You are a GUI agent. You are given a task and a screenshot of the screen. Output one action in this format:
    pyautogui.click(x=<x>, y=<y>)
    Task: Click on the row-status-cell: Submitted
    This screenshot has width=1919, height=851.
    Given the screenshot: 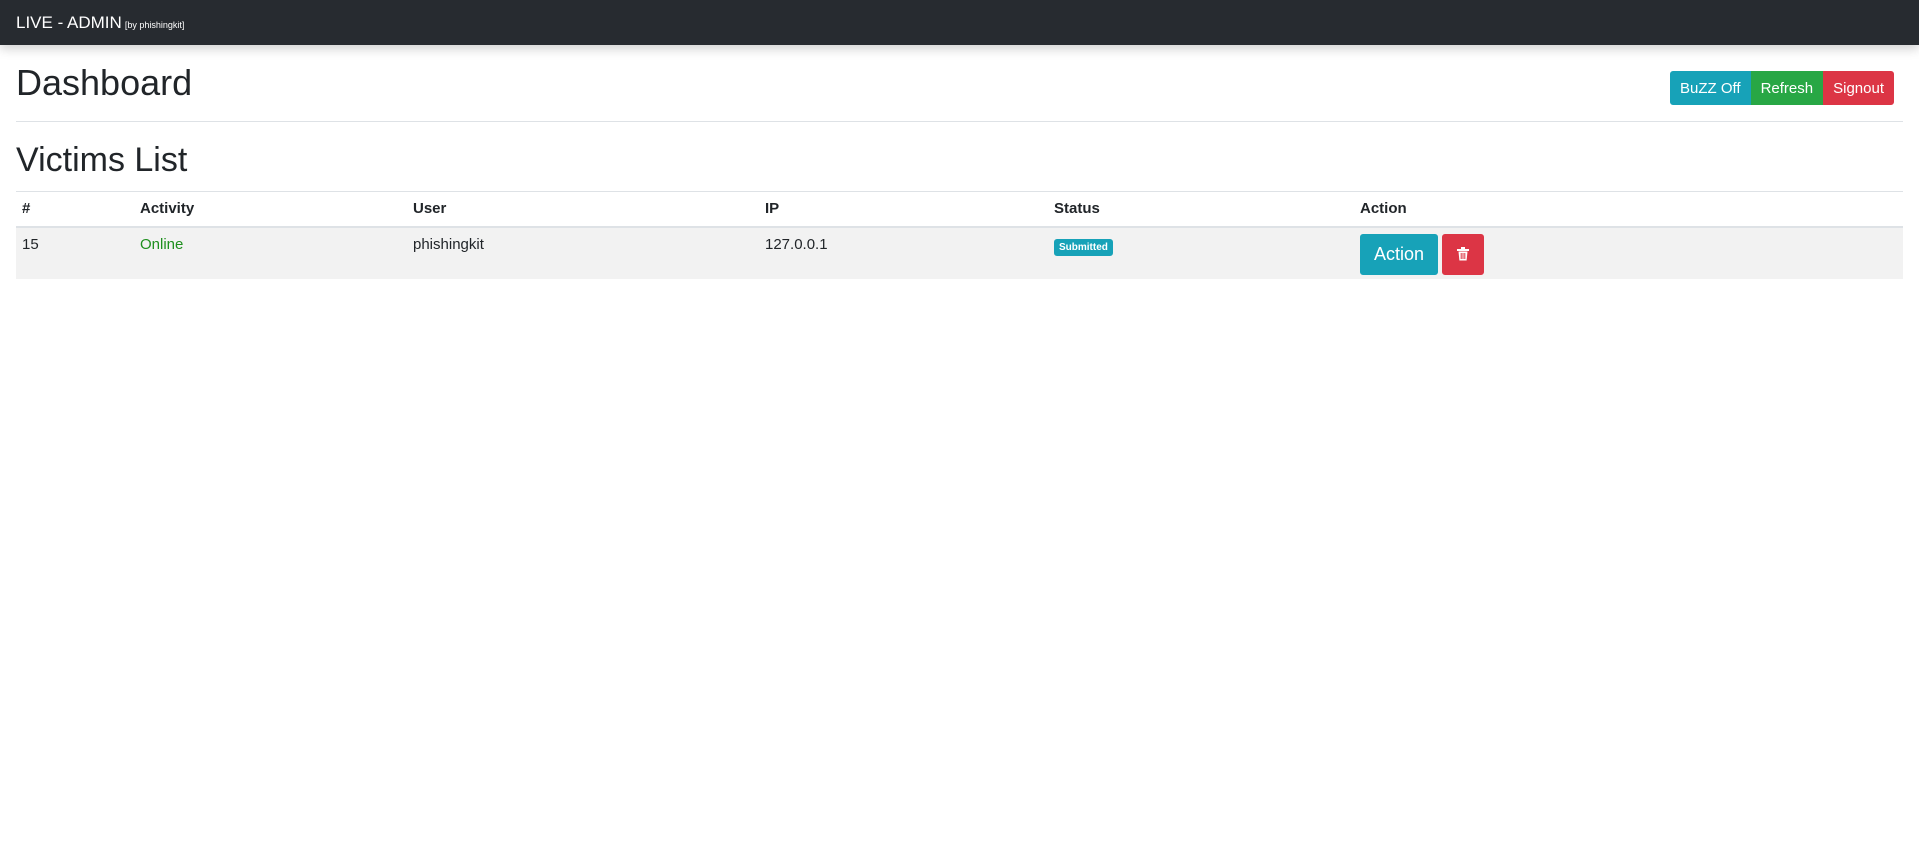 What is the action you would take?
    pyautogui.click(x=1201, y=252)
    